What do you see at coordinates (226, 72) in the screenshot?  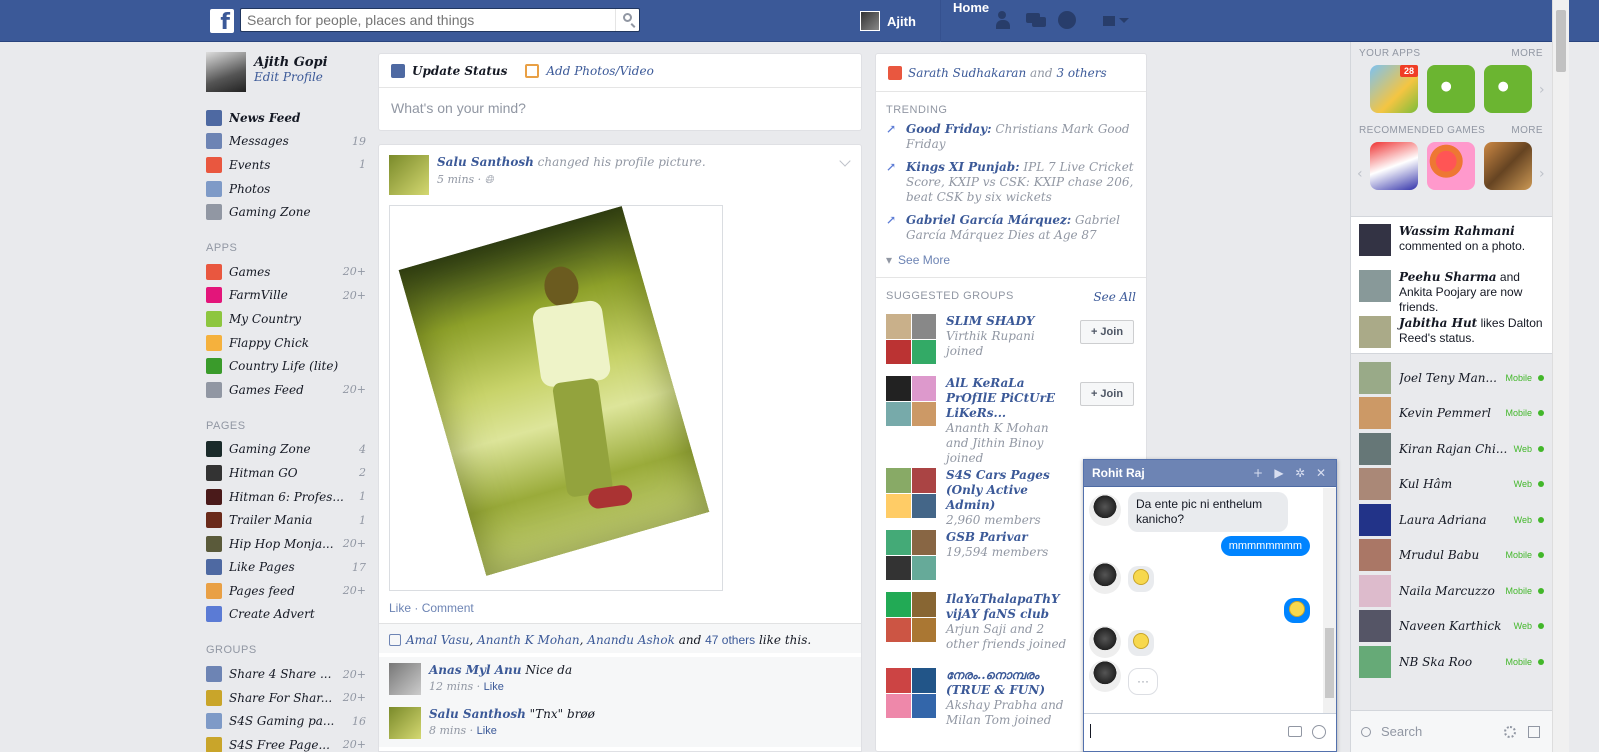 I see `avatar` at bounding box center [226, 72].